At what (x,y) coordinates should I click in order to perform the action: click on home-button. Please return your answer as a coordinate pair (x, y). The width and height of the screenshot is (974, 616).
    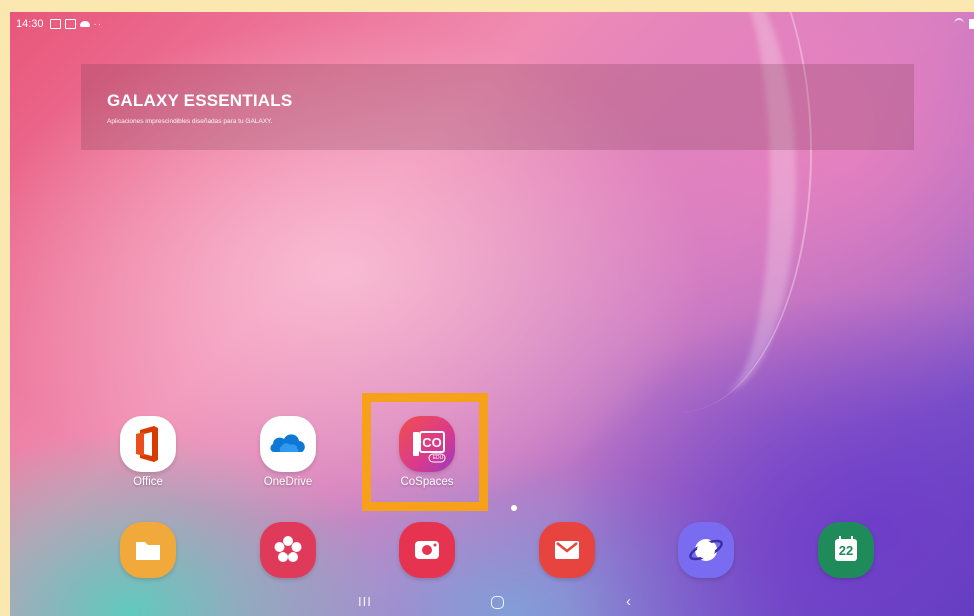
    Looking at the image, I should click on (497, 602).